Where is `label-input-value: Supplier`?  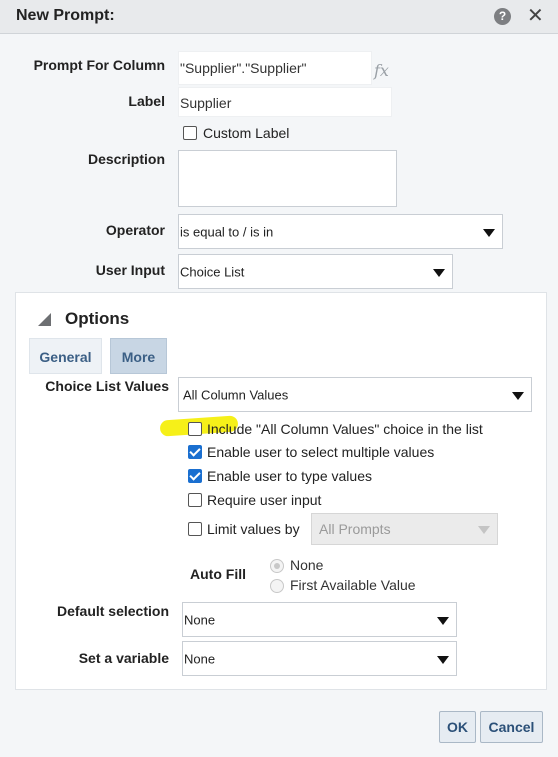
label-input-value: Supplier is located at coordinates (206, 103).